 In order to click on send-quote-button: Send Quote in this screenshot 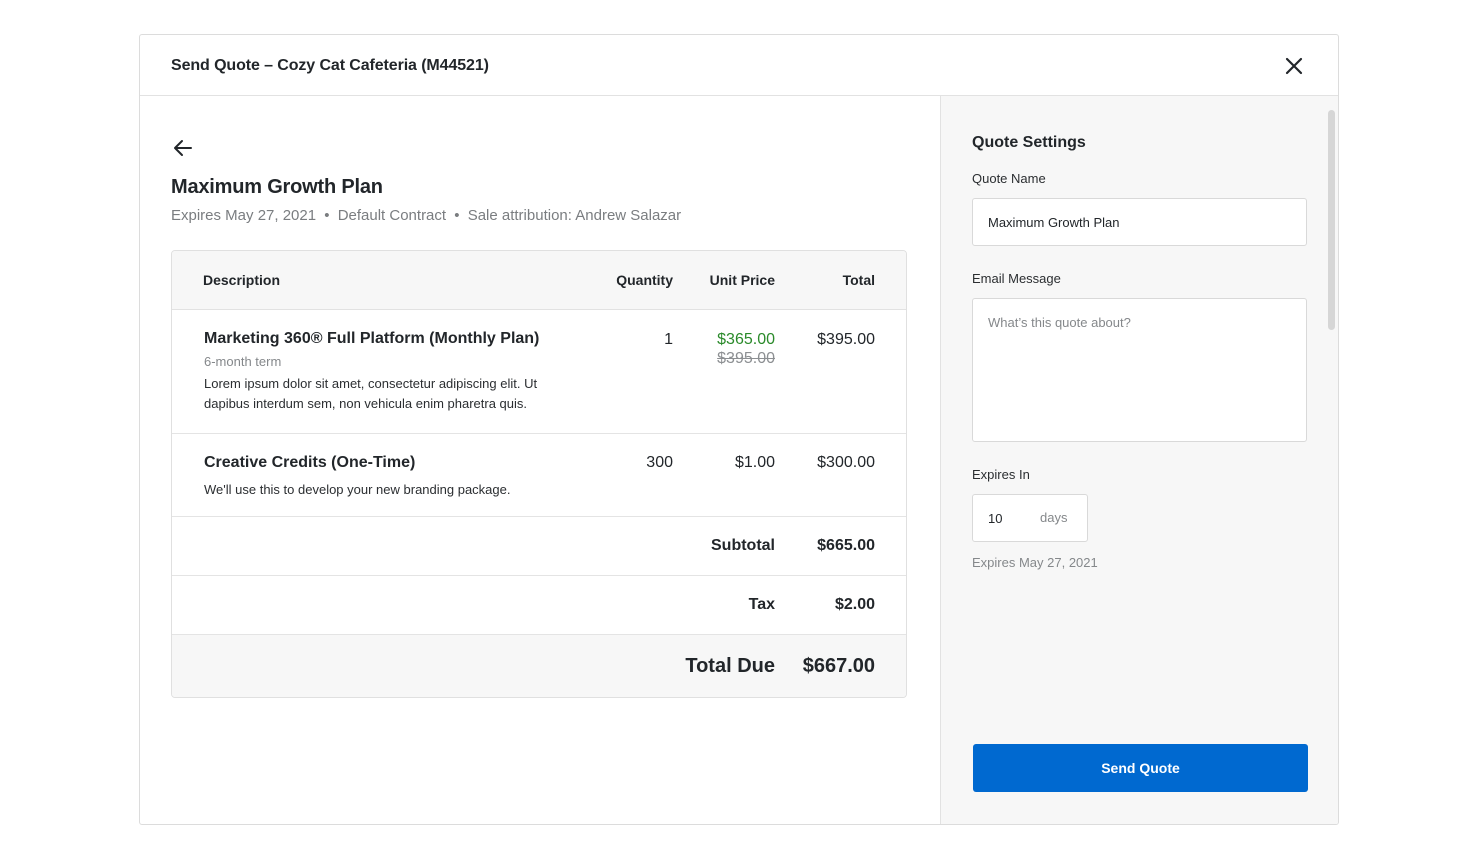, I will do `click(1140, 768)`.